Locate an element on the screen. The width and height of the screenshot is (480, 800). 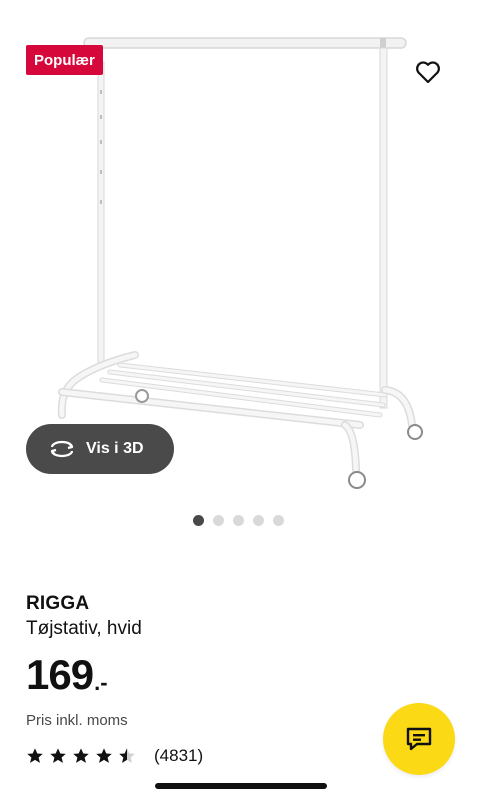
view-in-3d-button: Vis i 3D is located at coordinates (100, 449).